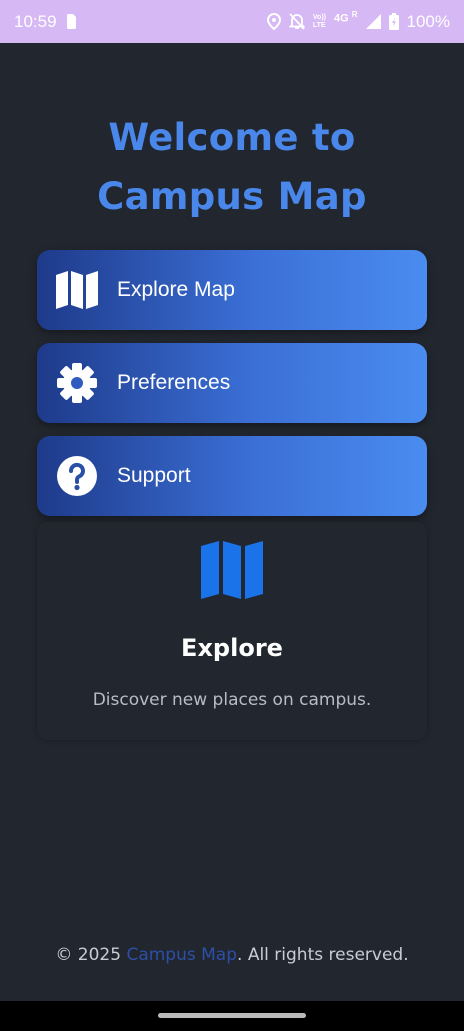  What do you see at coordinates (71, 21) in the screenshot?
I see `sim-card-icon` at bounding box center [71, 21].